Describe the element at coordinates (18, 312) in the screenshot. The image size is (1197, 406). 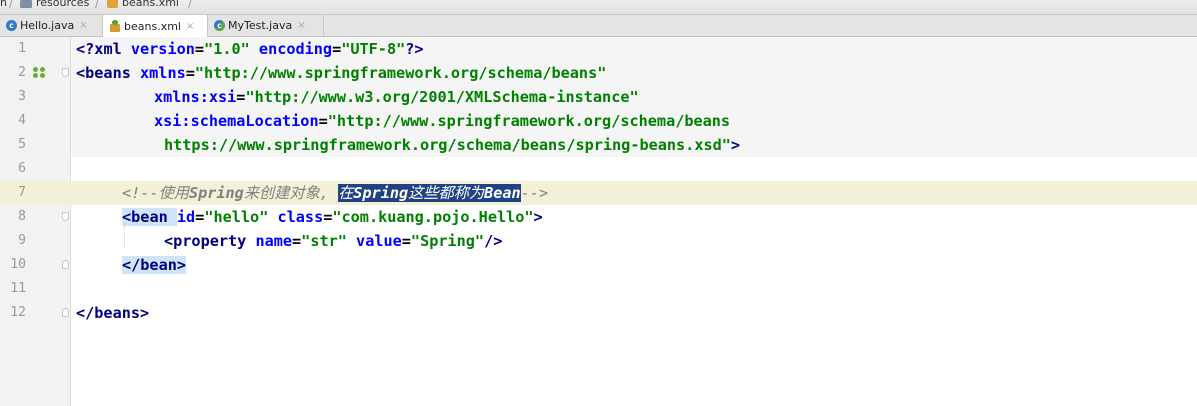
I see `line-number: 12` at that location.